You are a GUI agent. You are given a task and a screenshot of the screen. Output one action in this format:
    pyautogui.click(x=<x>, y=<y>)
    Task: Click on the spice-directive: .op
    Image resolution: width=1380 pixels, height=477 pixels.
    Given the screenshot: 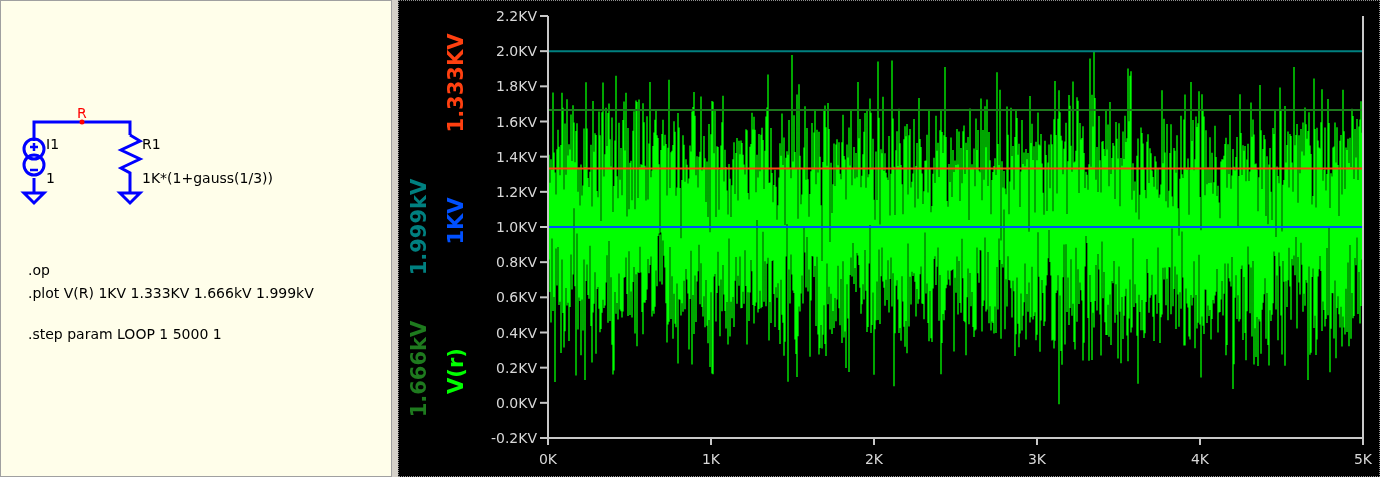 What is the action you would take?
    pyautogui.click(x=39, y=270)
    